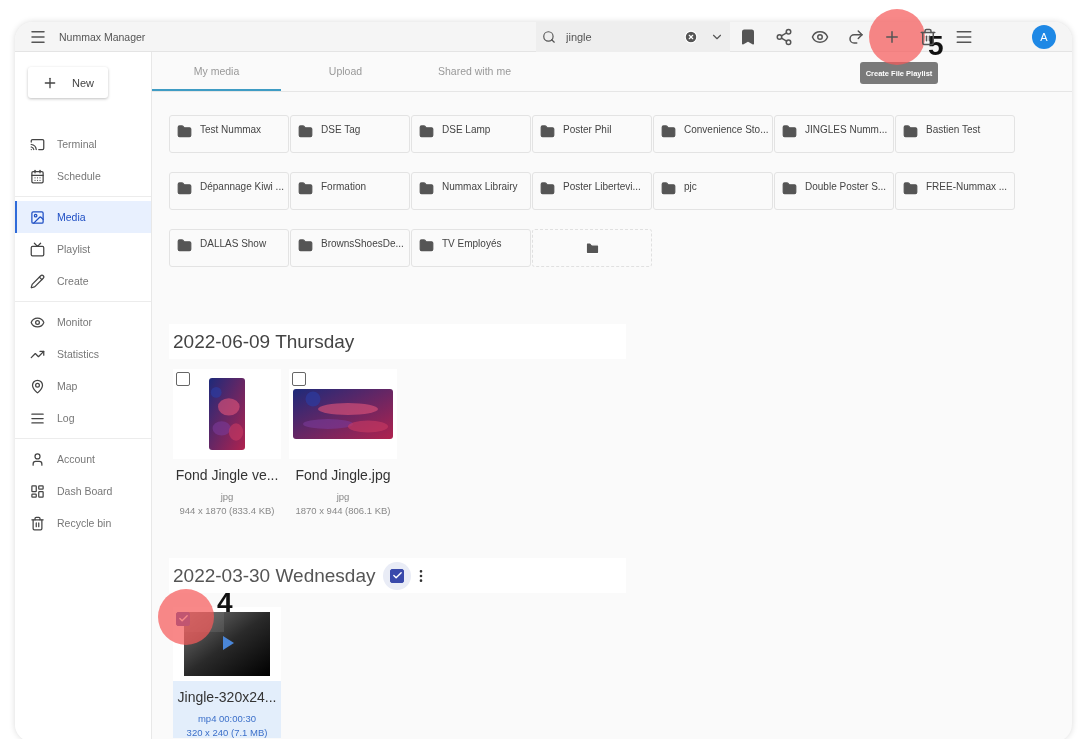 The width and height of the screenshot is (1078, 739). Describe the element at coordinates (592, 248) in the screenshot. I see `folder-add-icon` at that location.